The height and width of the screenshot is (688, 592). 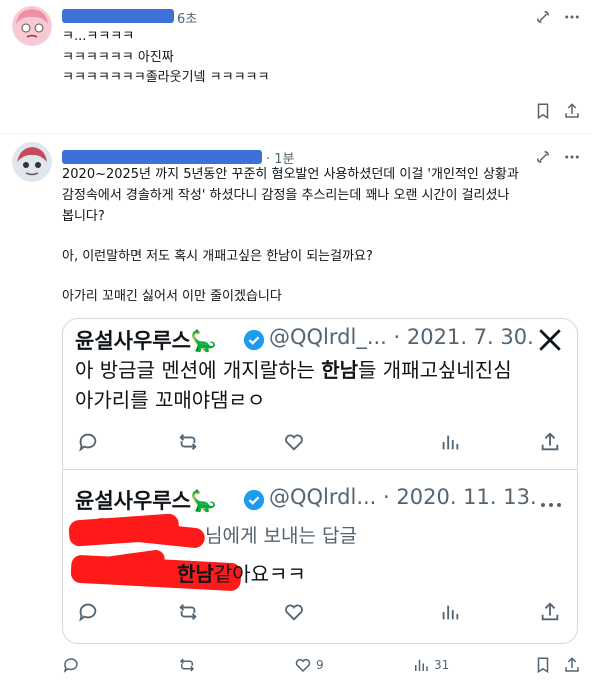 What do you see at coordinates (442, 665) in the screenshot?
I see `view-count: 31` at bounding box center [442, 665].